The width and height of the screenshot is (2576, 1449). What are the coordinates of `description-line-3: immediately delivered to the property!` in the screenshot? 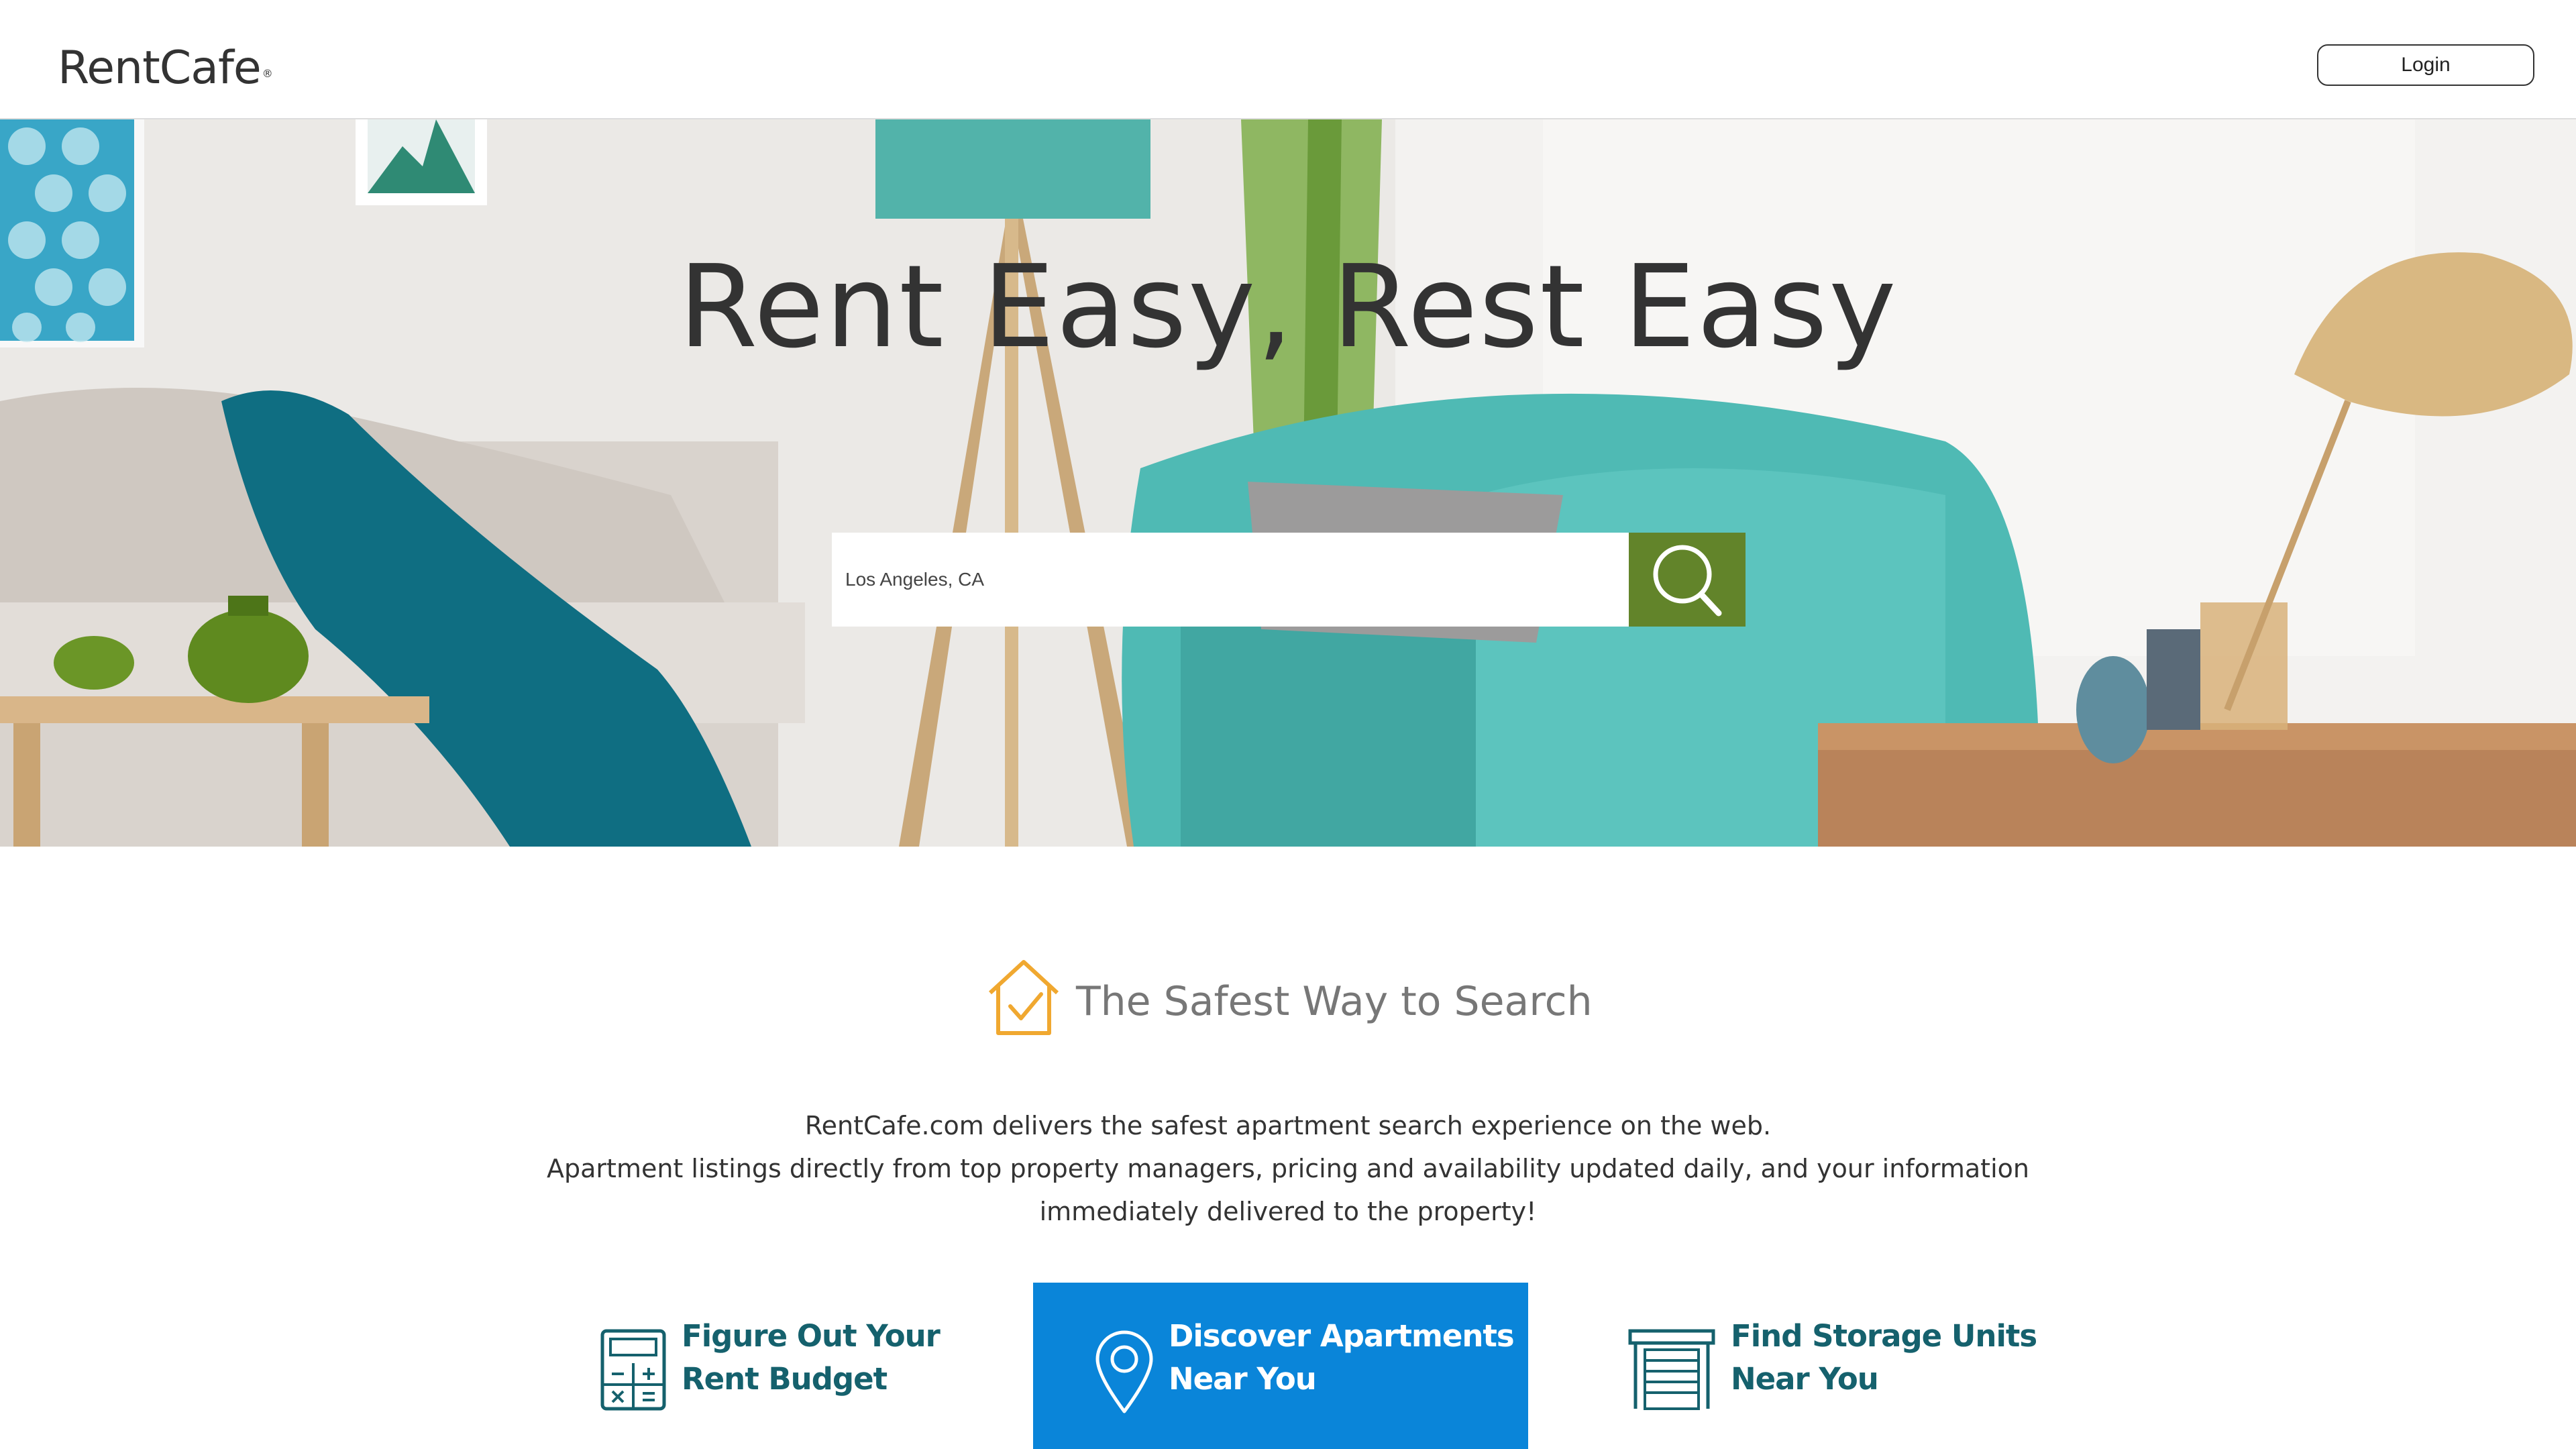 It's located at (1288, 1211).